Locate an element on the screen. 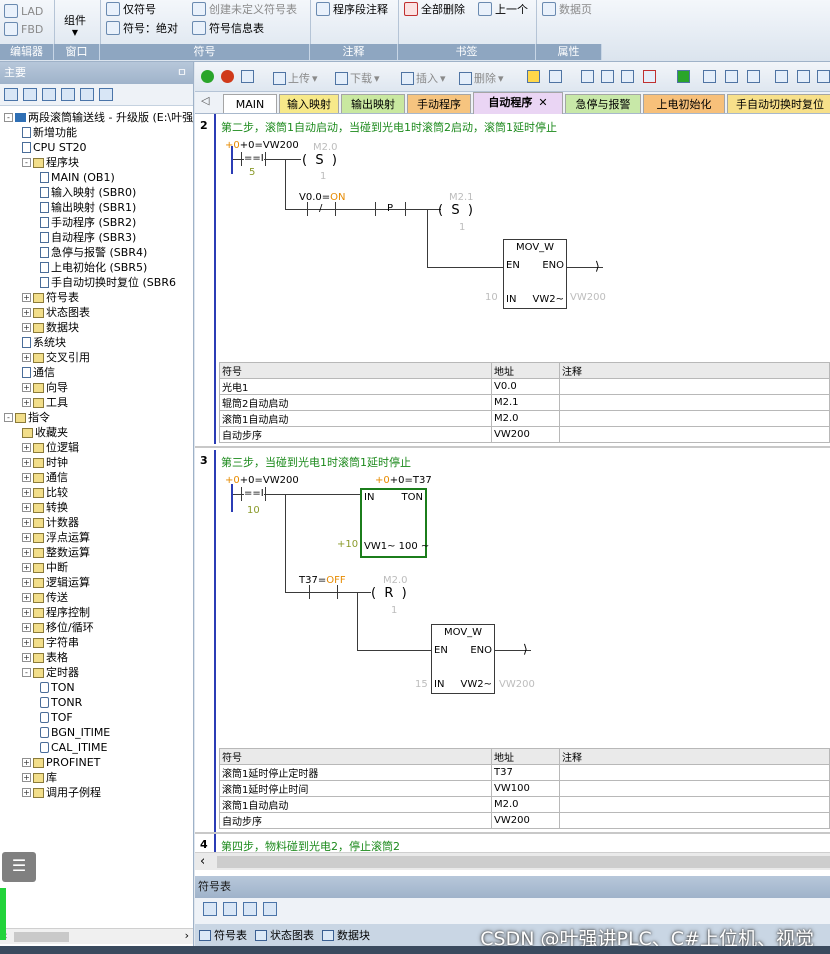 Image resolution: width=830 pixels, height=954 pixels. tree-item: 输出映射 (SBR1) is located at coordinates (88, 207).